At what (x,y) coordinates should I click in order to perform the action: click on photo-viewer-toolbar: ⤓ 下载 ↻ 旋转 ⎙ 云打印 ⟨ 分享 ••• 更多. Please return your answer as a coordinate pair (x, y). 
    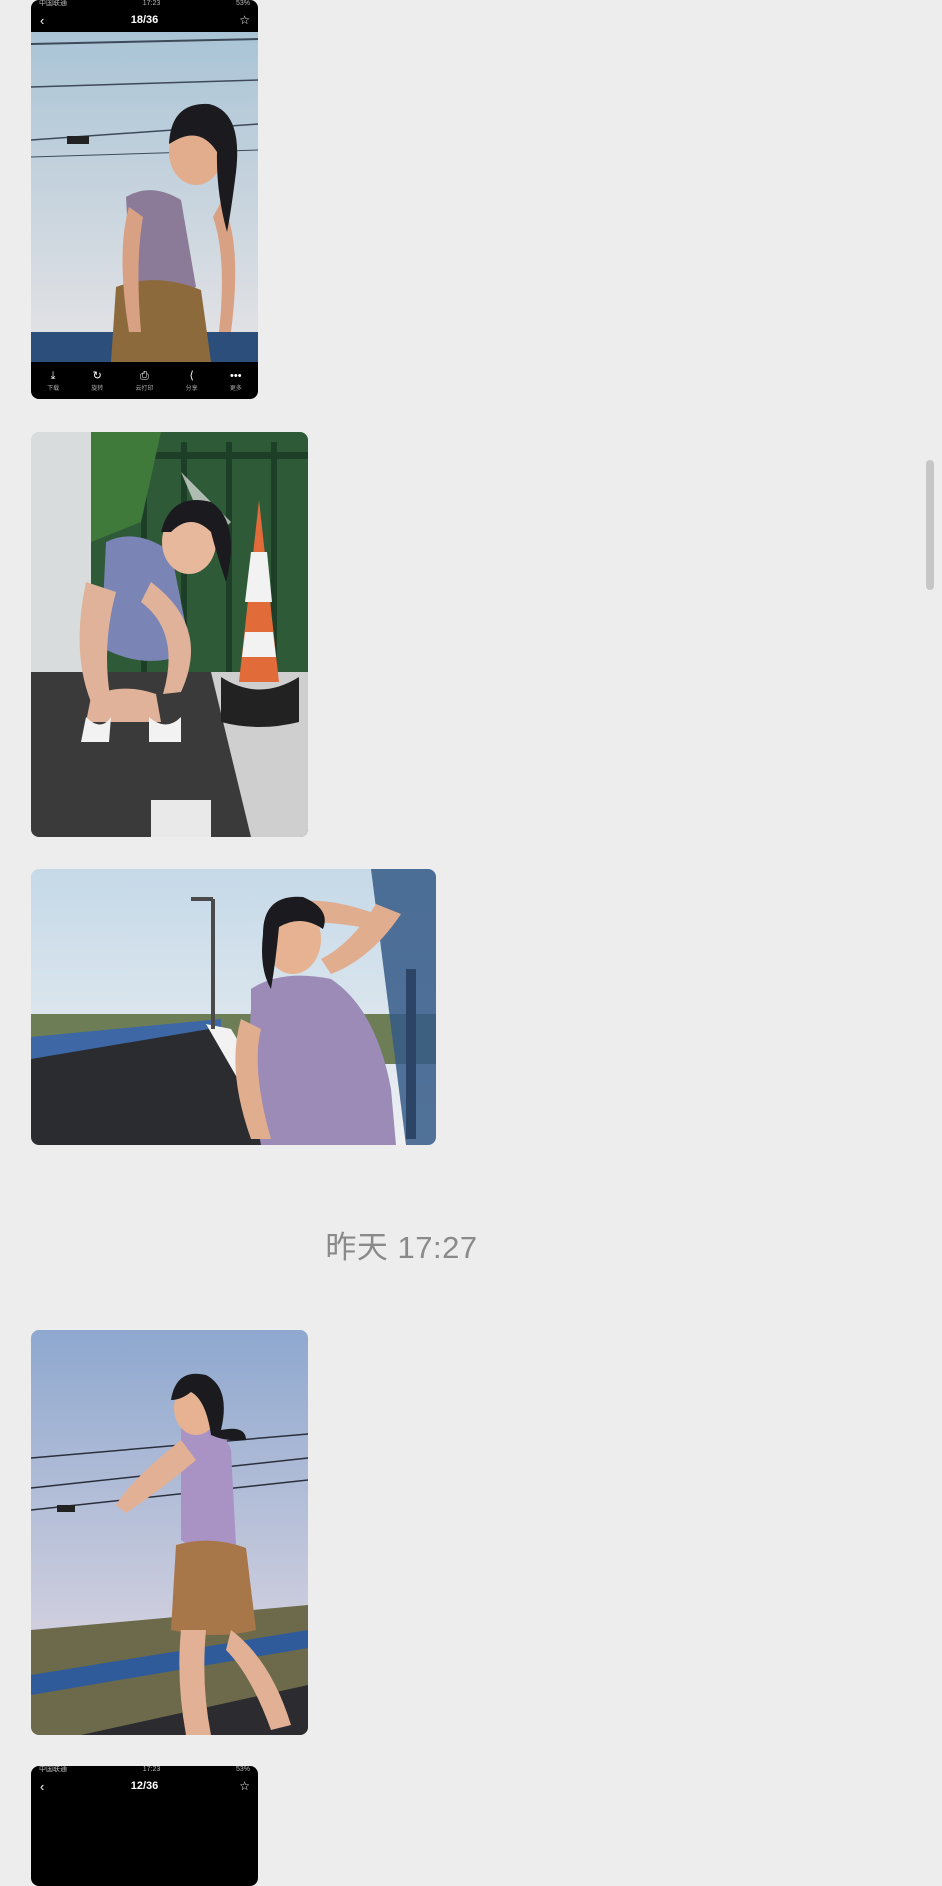
    Looking at the image, I should click on (144, 381).